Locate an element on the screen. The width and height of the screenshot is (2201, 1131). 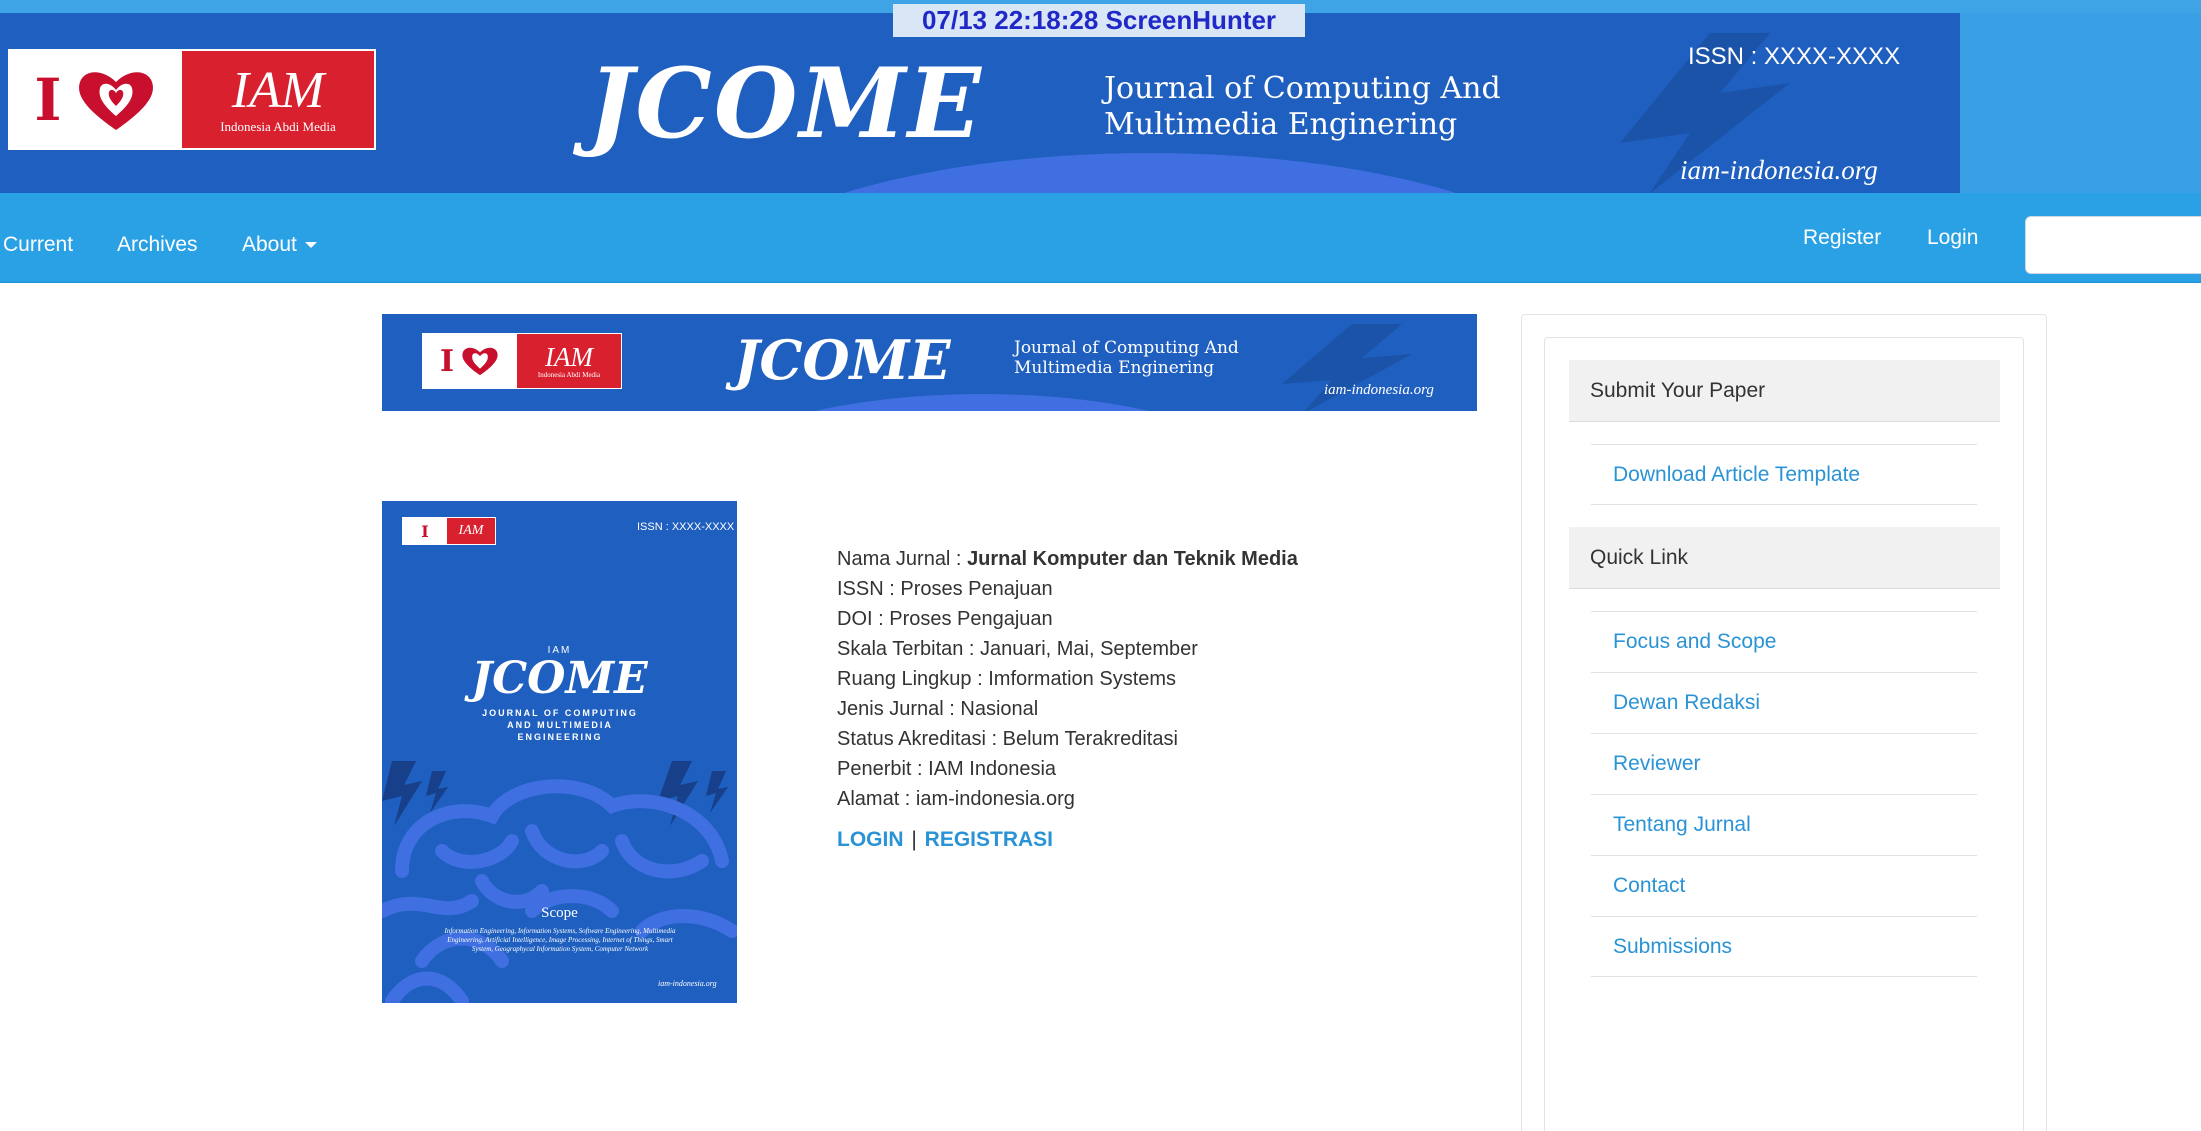
logo-red-part: IAM Indonesia Abdi Media is located at coordinates (278, 99).